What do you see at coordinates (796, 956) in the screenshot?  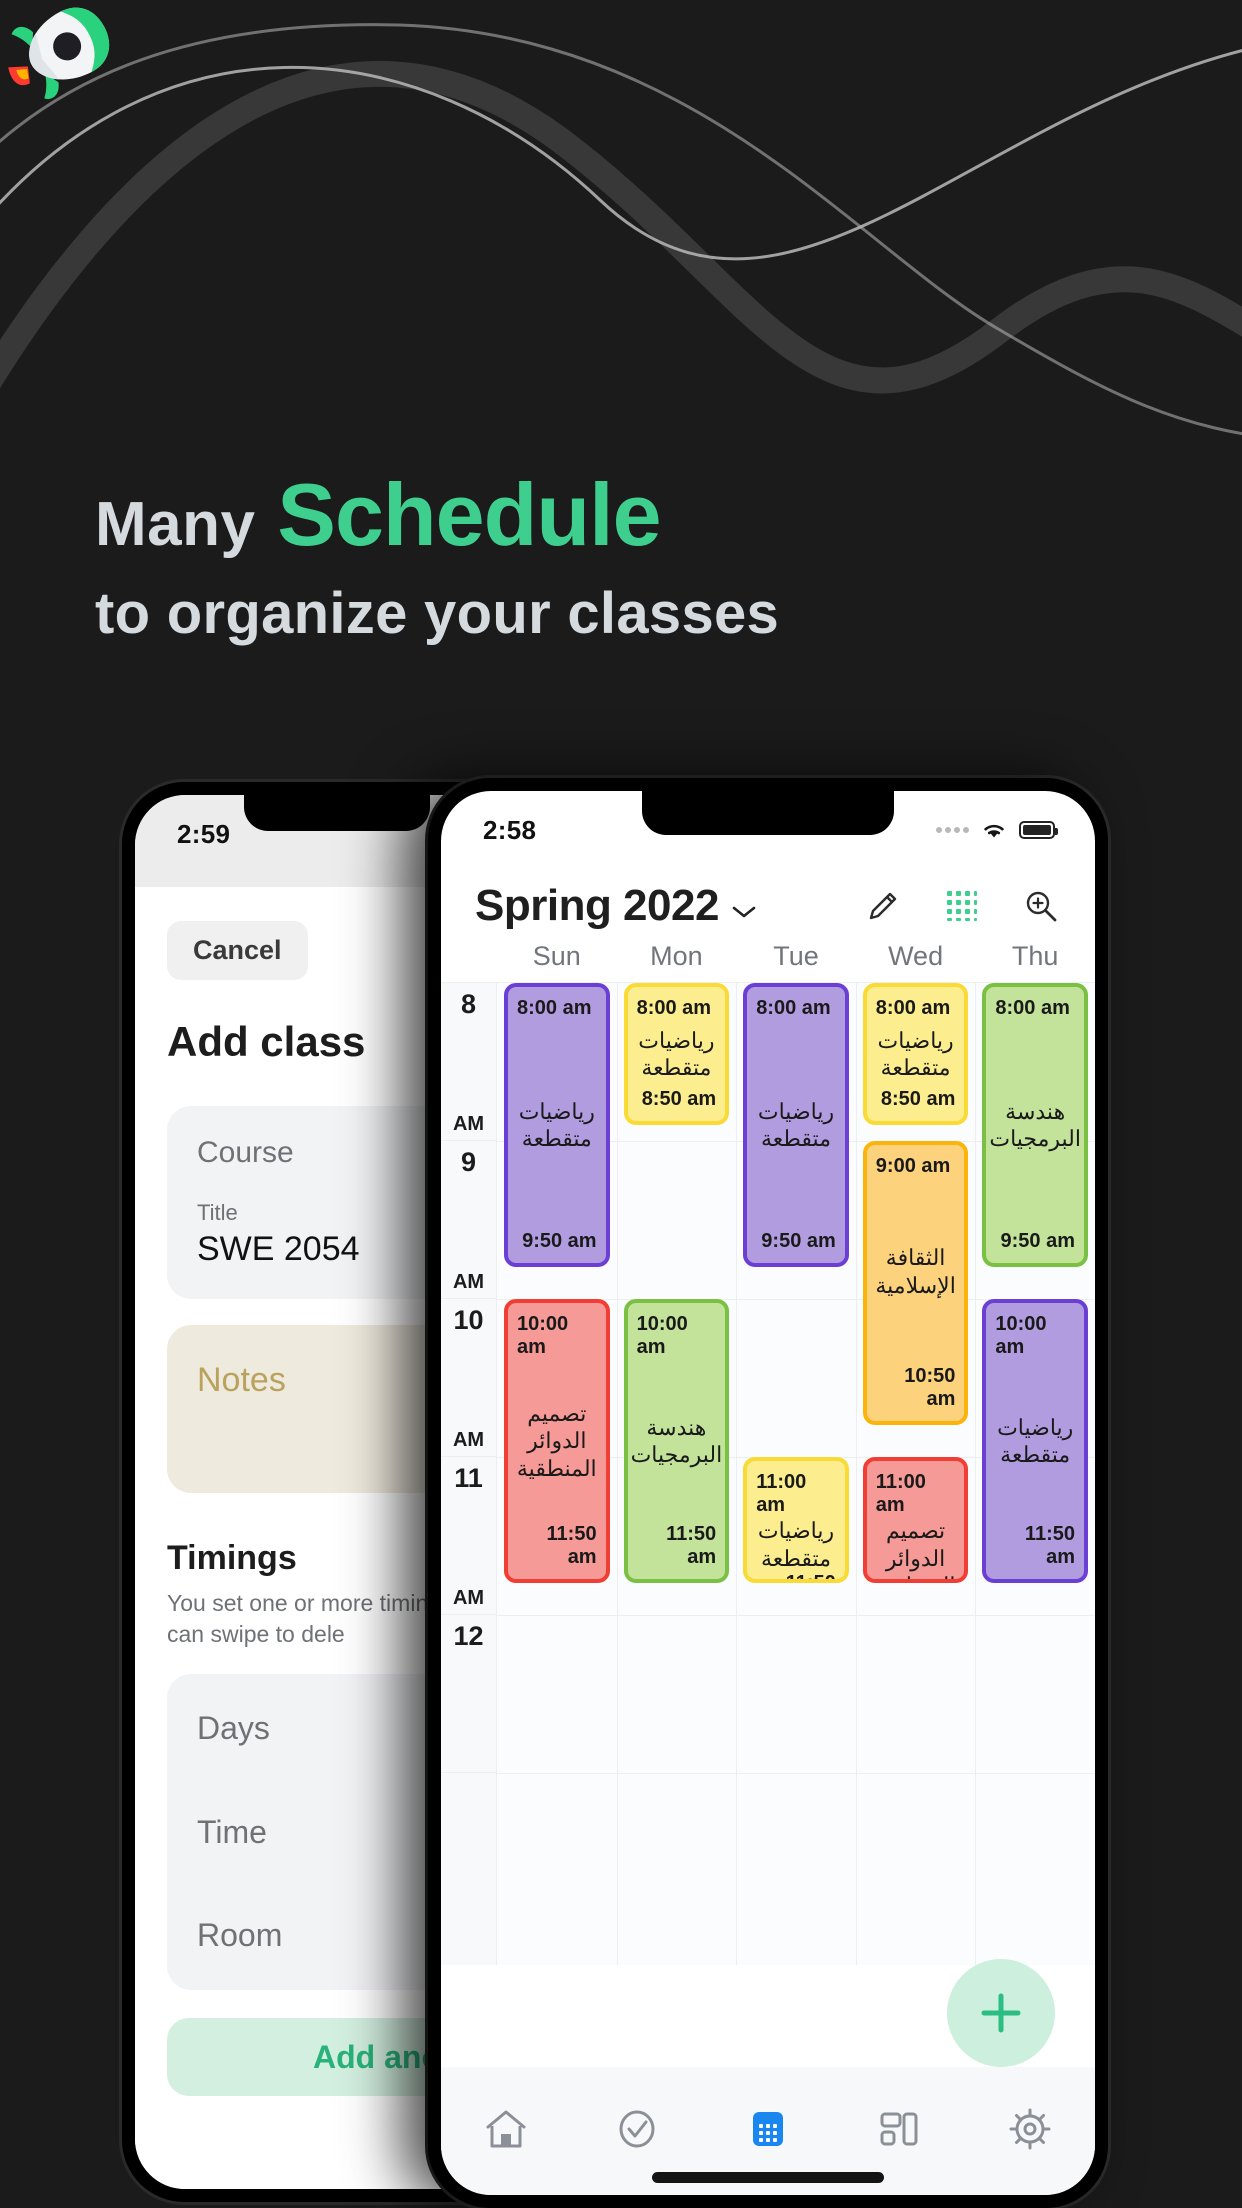 I see `day-header-tue: Tue` at bounding box center [796, 956].